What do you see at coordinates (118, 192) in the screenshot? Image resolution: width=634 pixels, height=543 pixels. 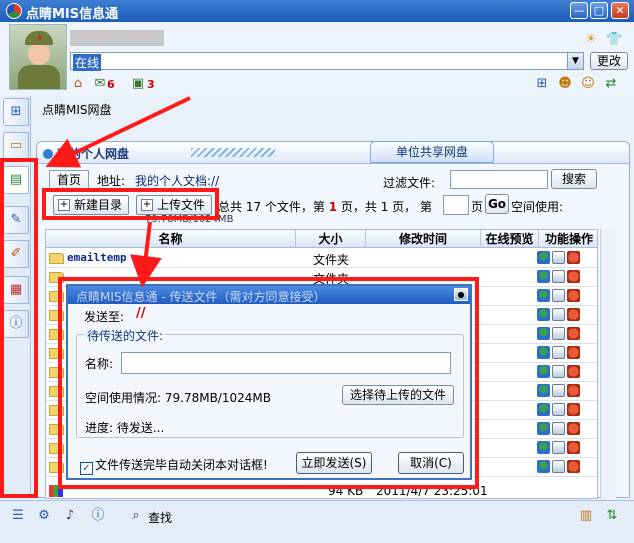 I see `annotation-arrows` at bounding box center [118, 192].